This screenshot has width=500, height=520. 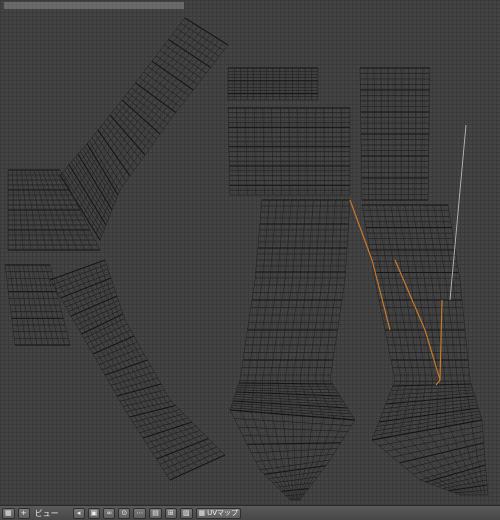 What do you see at coordinates (292, 310) in the screenshot?
I see `uv-island-middle-leg` at bounding box center [292, 310].